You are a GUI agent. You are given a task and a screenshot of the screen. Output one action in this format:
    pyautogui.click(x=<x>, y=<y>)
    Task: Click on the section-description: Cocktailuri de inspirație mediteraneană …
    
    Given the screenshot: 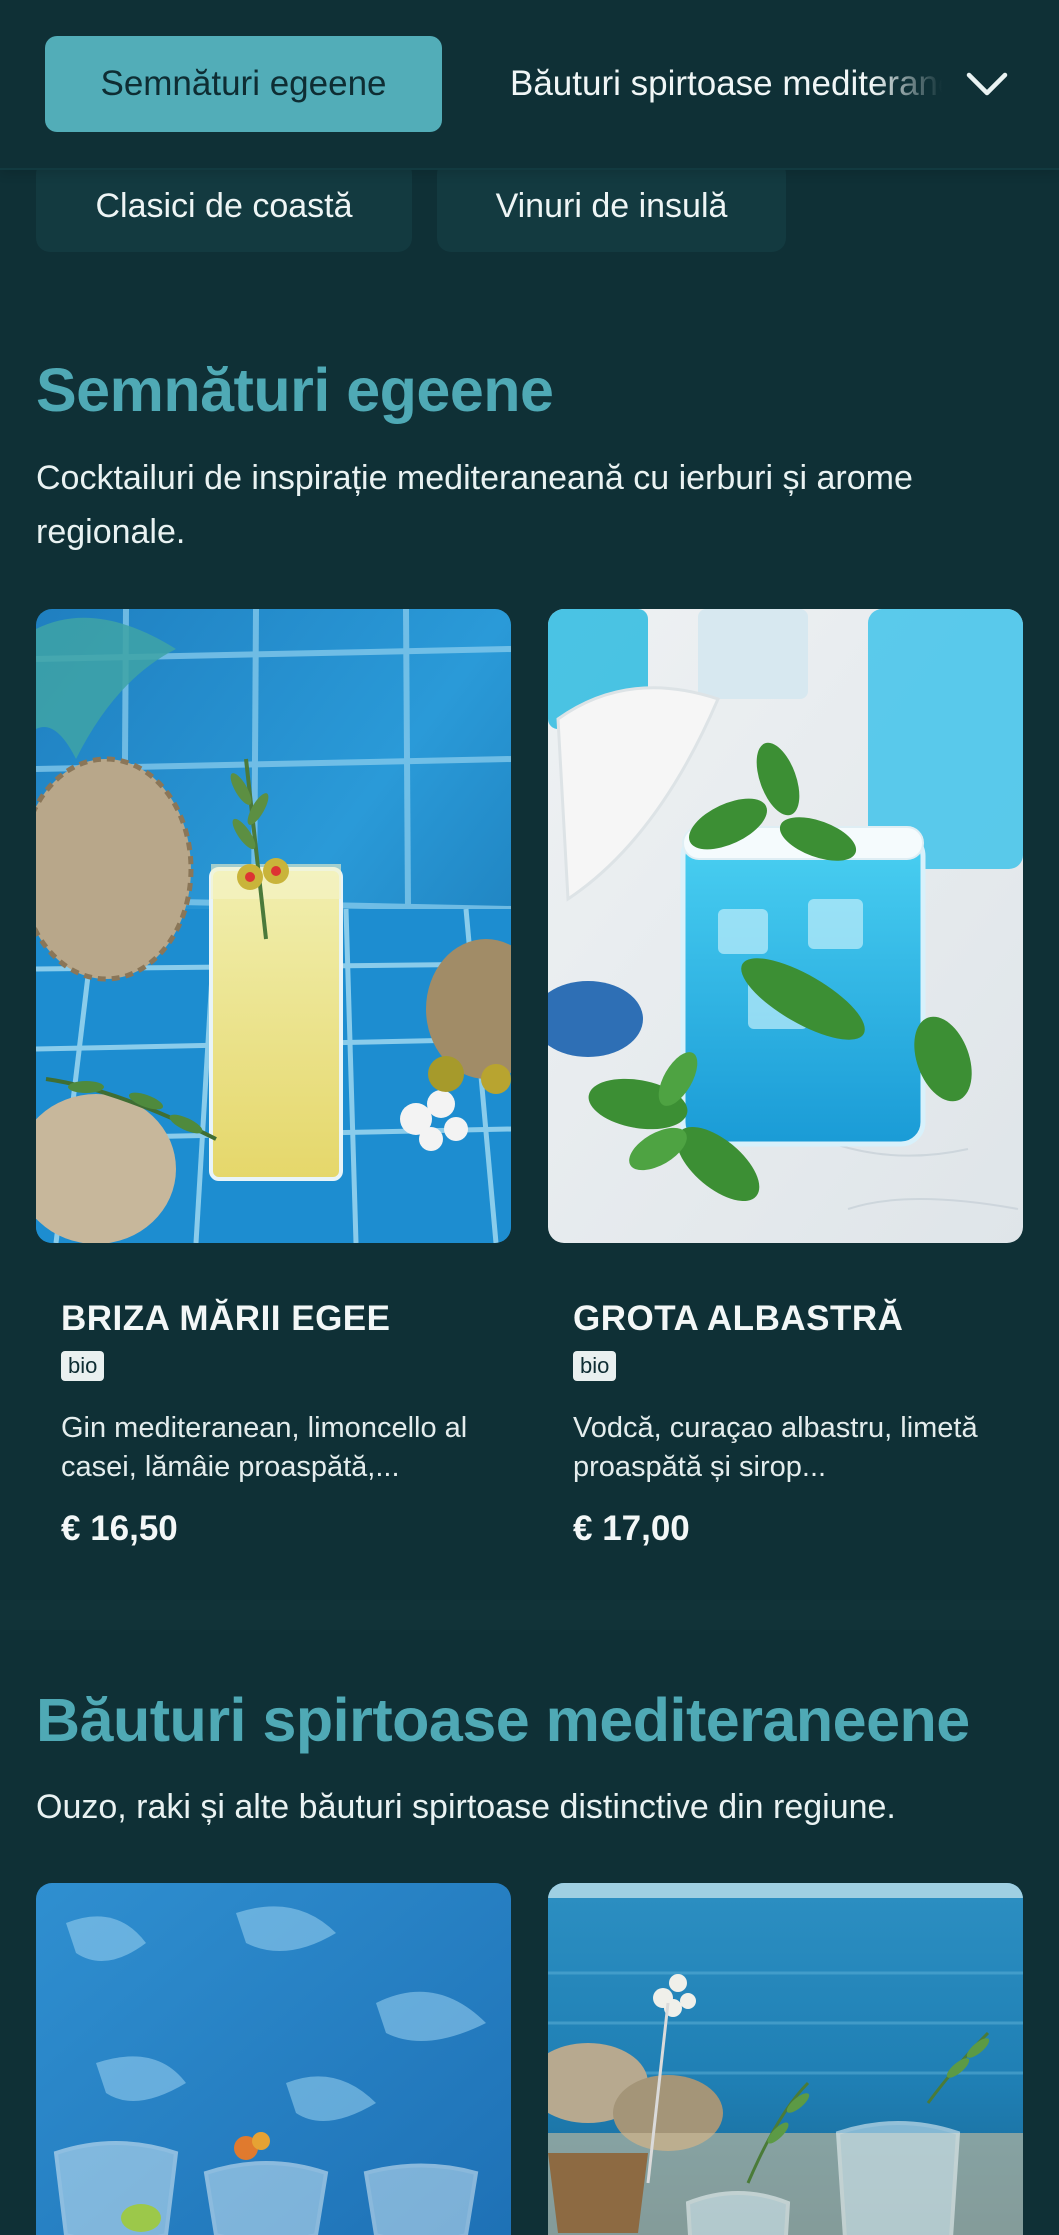 What is the action you would take?
    pyautogui.click(x=474, y=505)
    